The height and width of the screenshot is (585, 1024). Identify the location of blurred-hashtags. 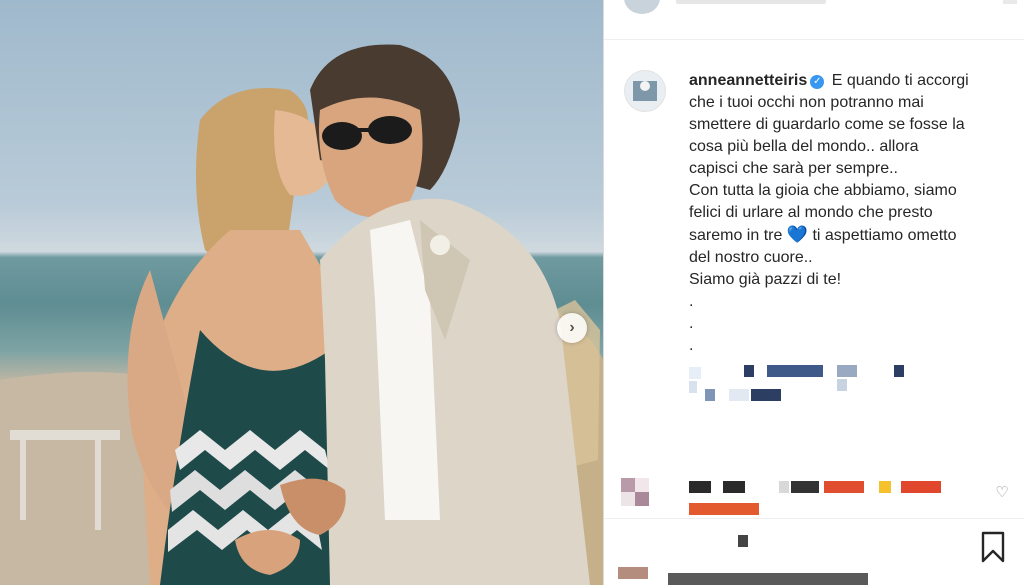
(809, 385).